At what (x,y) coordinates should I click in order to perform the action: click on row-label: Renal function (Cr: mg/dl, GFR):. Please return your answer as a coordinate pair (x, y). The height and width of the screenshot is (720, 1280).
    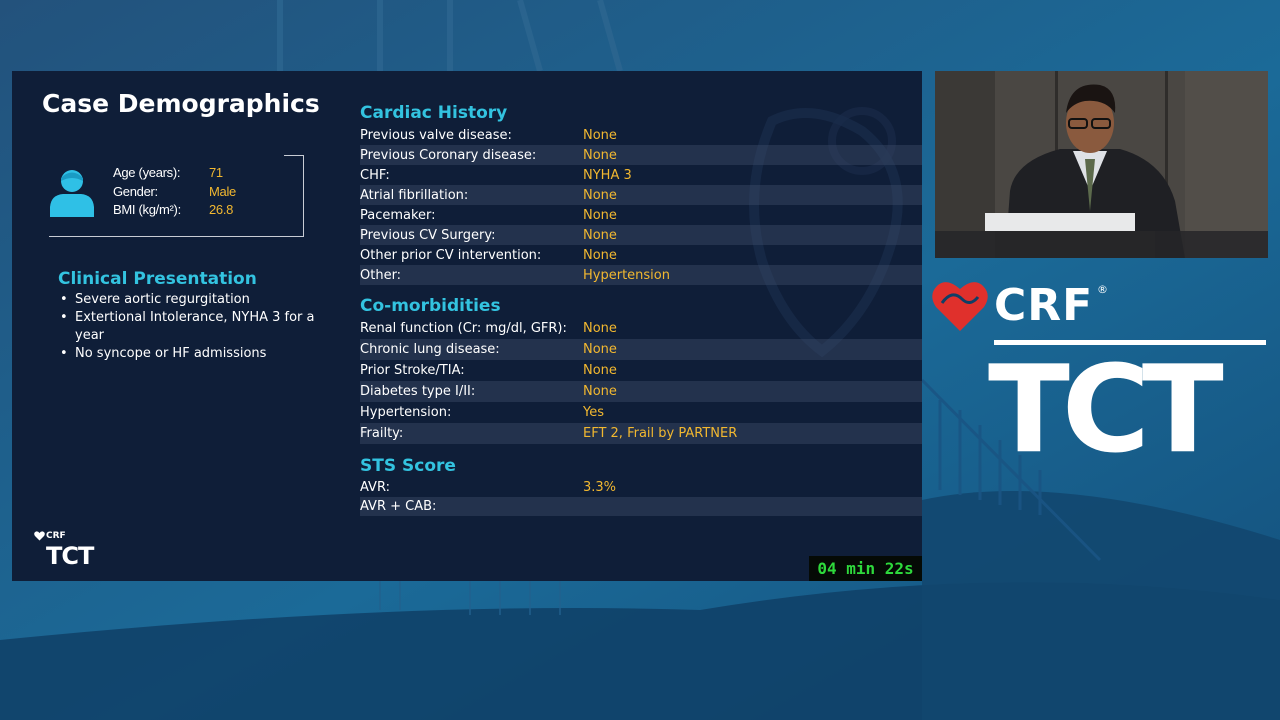
    Looking at the image, I should click on (463, 328).